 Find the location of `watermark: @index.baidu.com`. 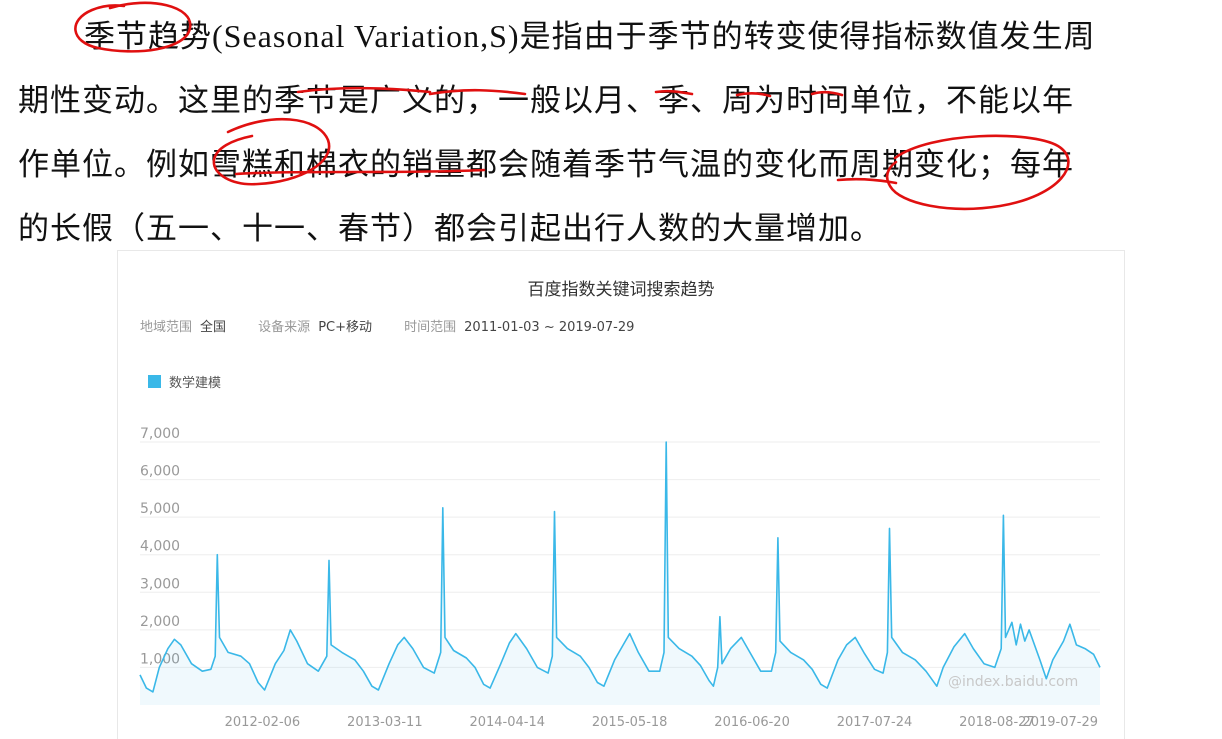

watermark: @index.baidu.com is located at coordinates (1013, 682).